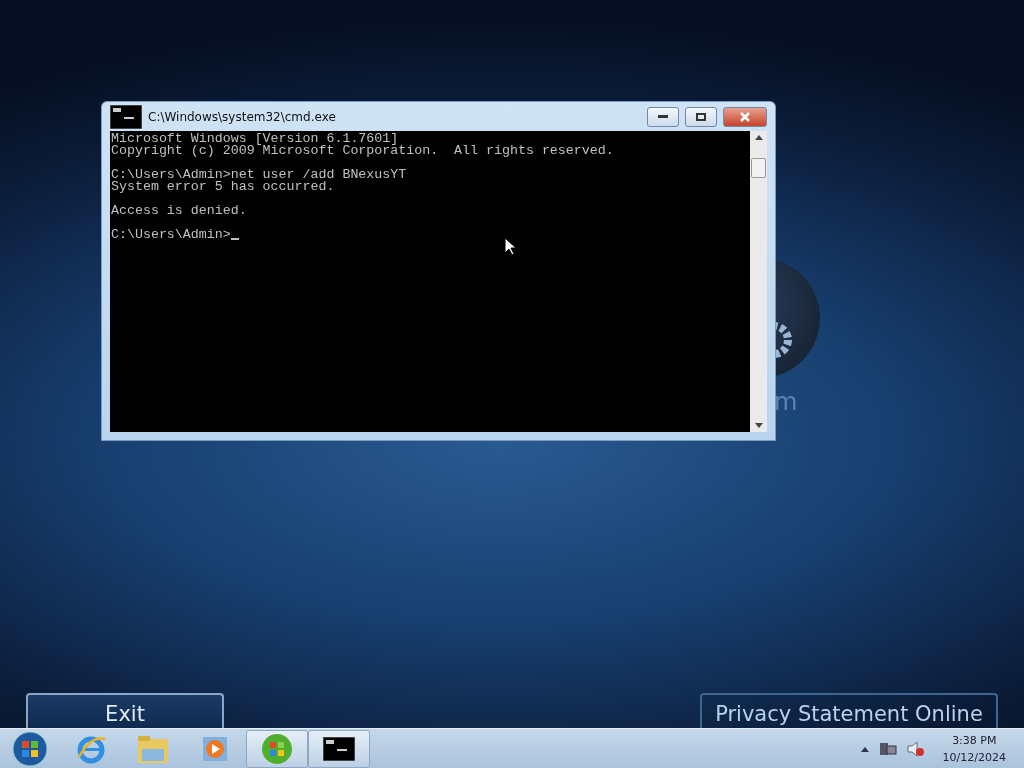  I want to click on exit-button: Exit, so click(125, 710).